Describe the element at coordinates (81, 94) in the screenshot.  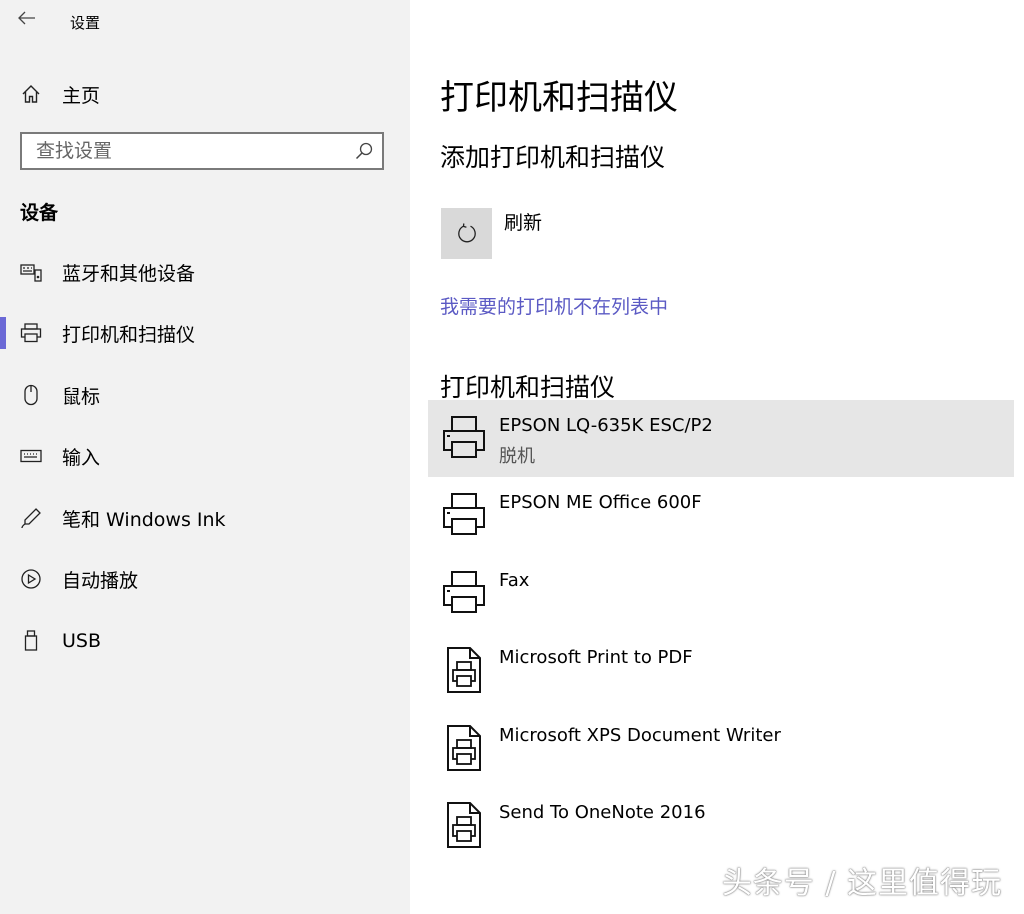
I see `sidebar-home-label: 主页` at that location.